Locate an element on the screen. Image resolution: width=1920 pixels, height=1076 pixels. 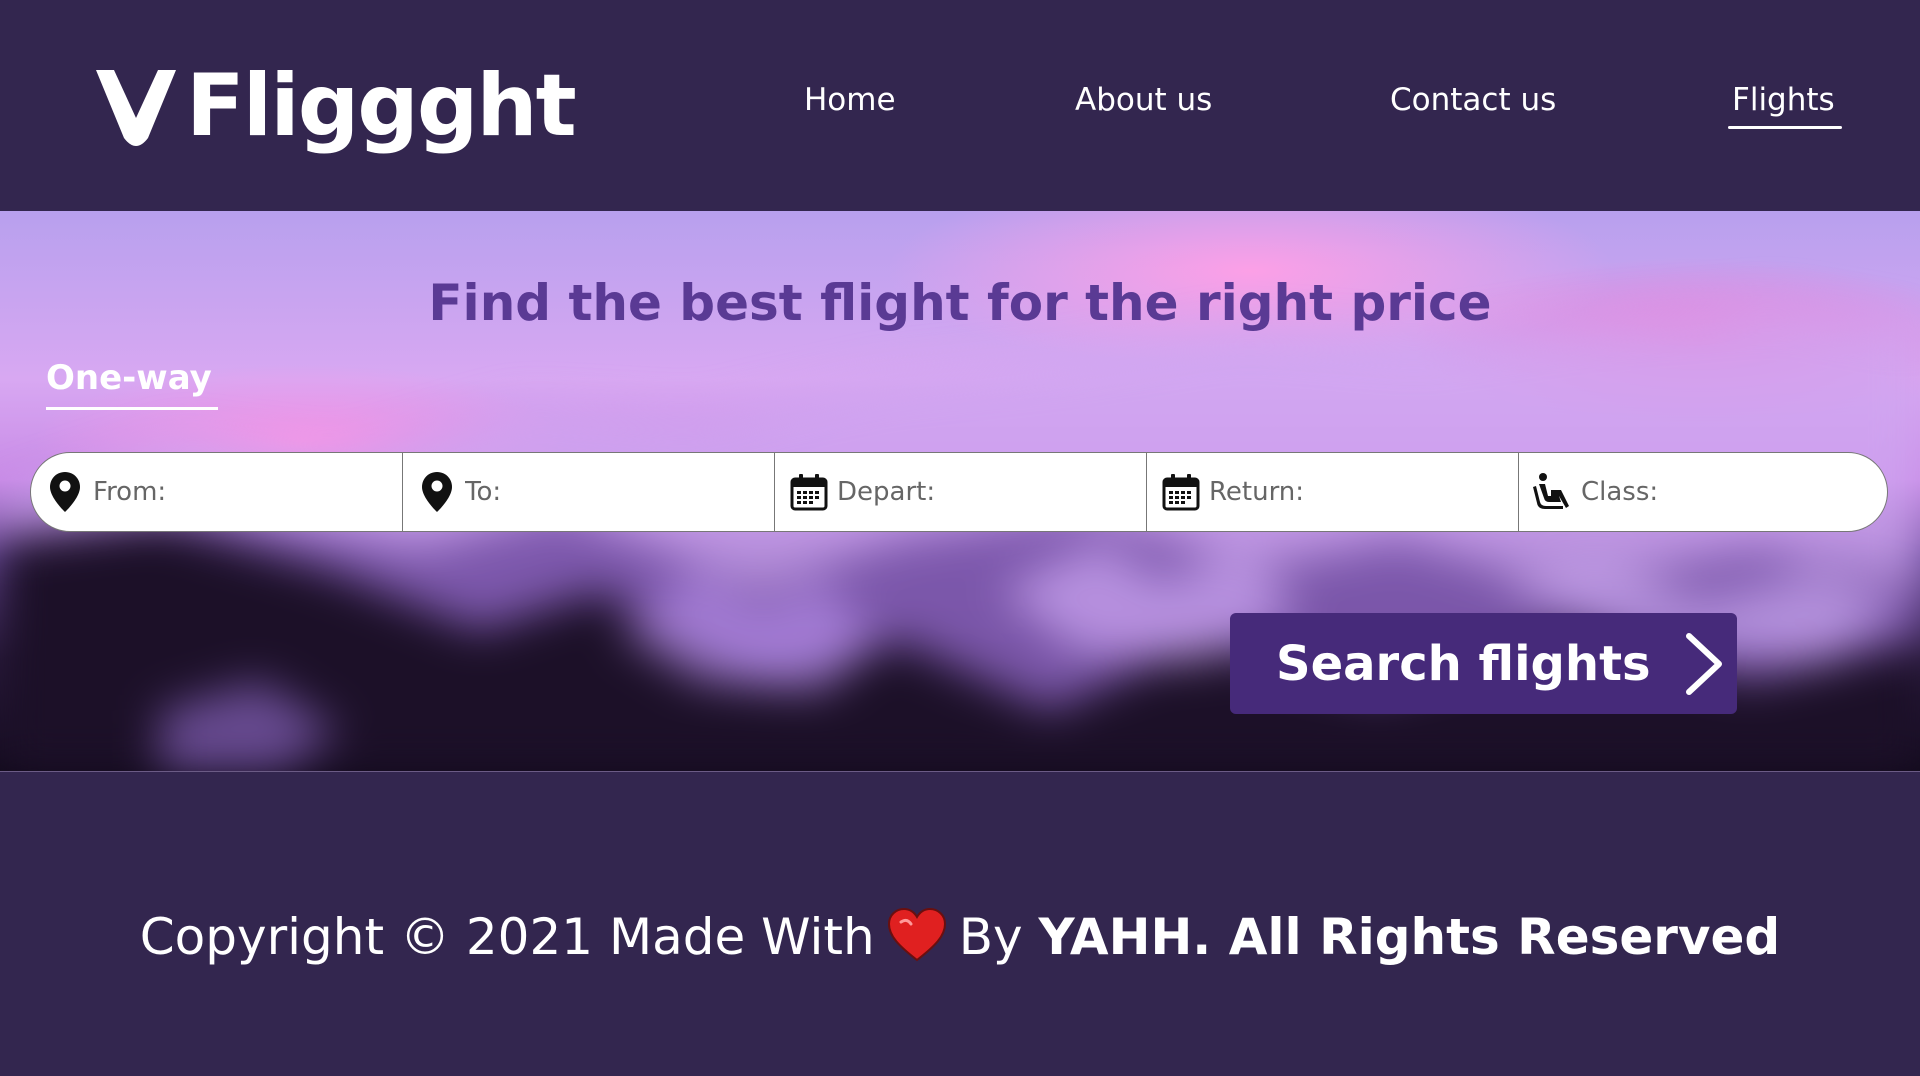
return-field is located at coordinates (1333, 492).